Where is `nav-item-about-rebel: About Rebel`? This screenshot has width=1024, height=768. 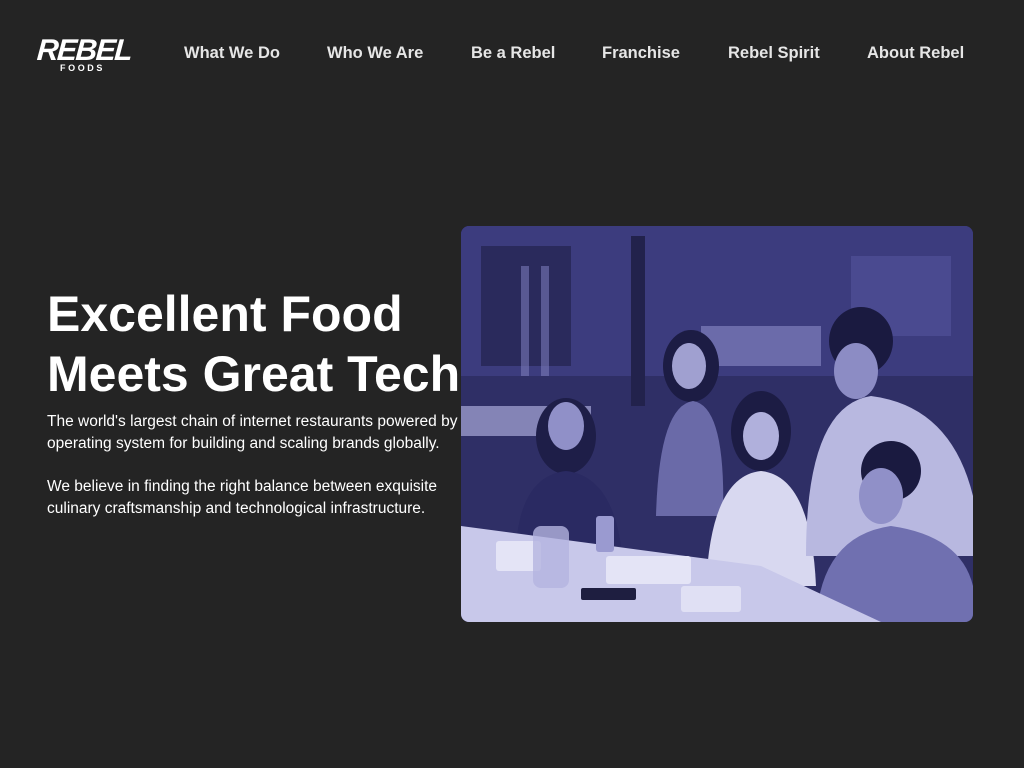 nav-item-about-rebel: About Rebel is located at coordinates (915, 53).